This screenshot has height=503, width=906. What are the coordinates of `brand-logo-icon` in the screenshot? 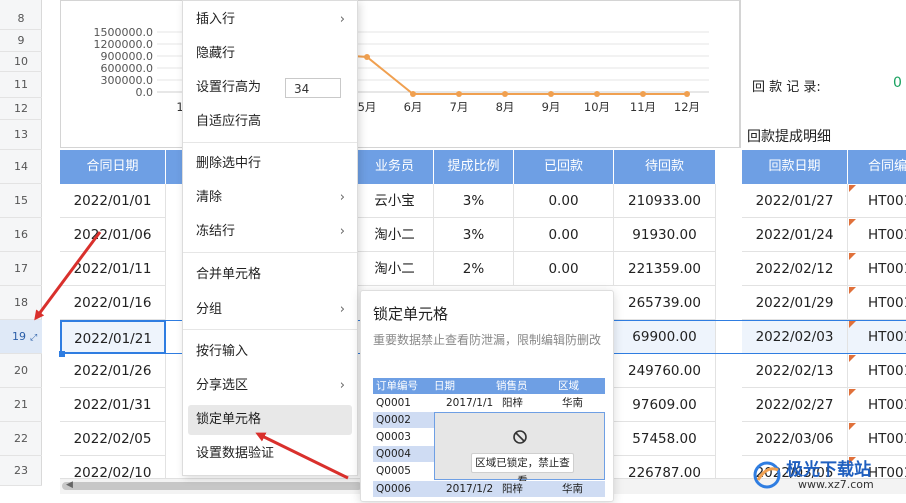 It's located at (767, 475).